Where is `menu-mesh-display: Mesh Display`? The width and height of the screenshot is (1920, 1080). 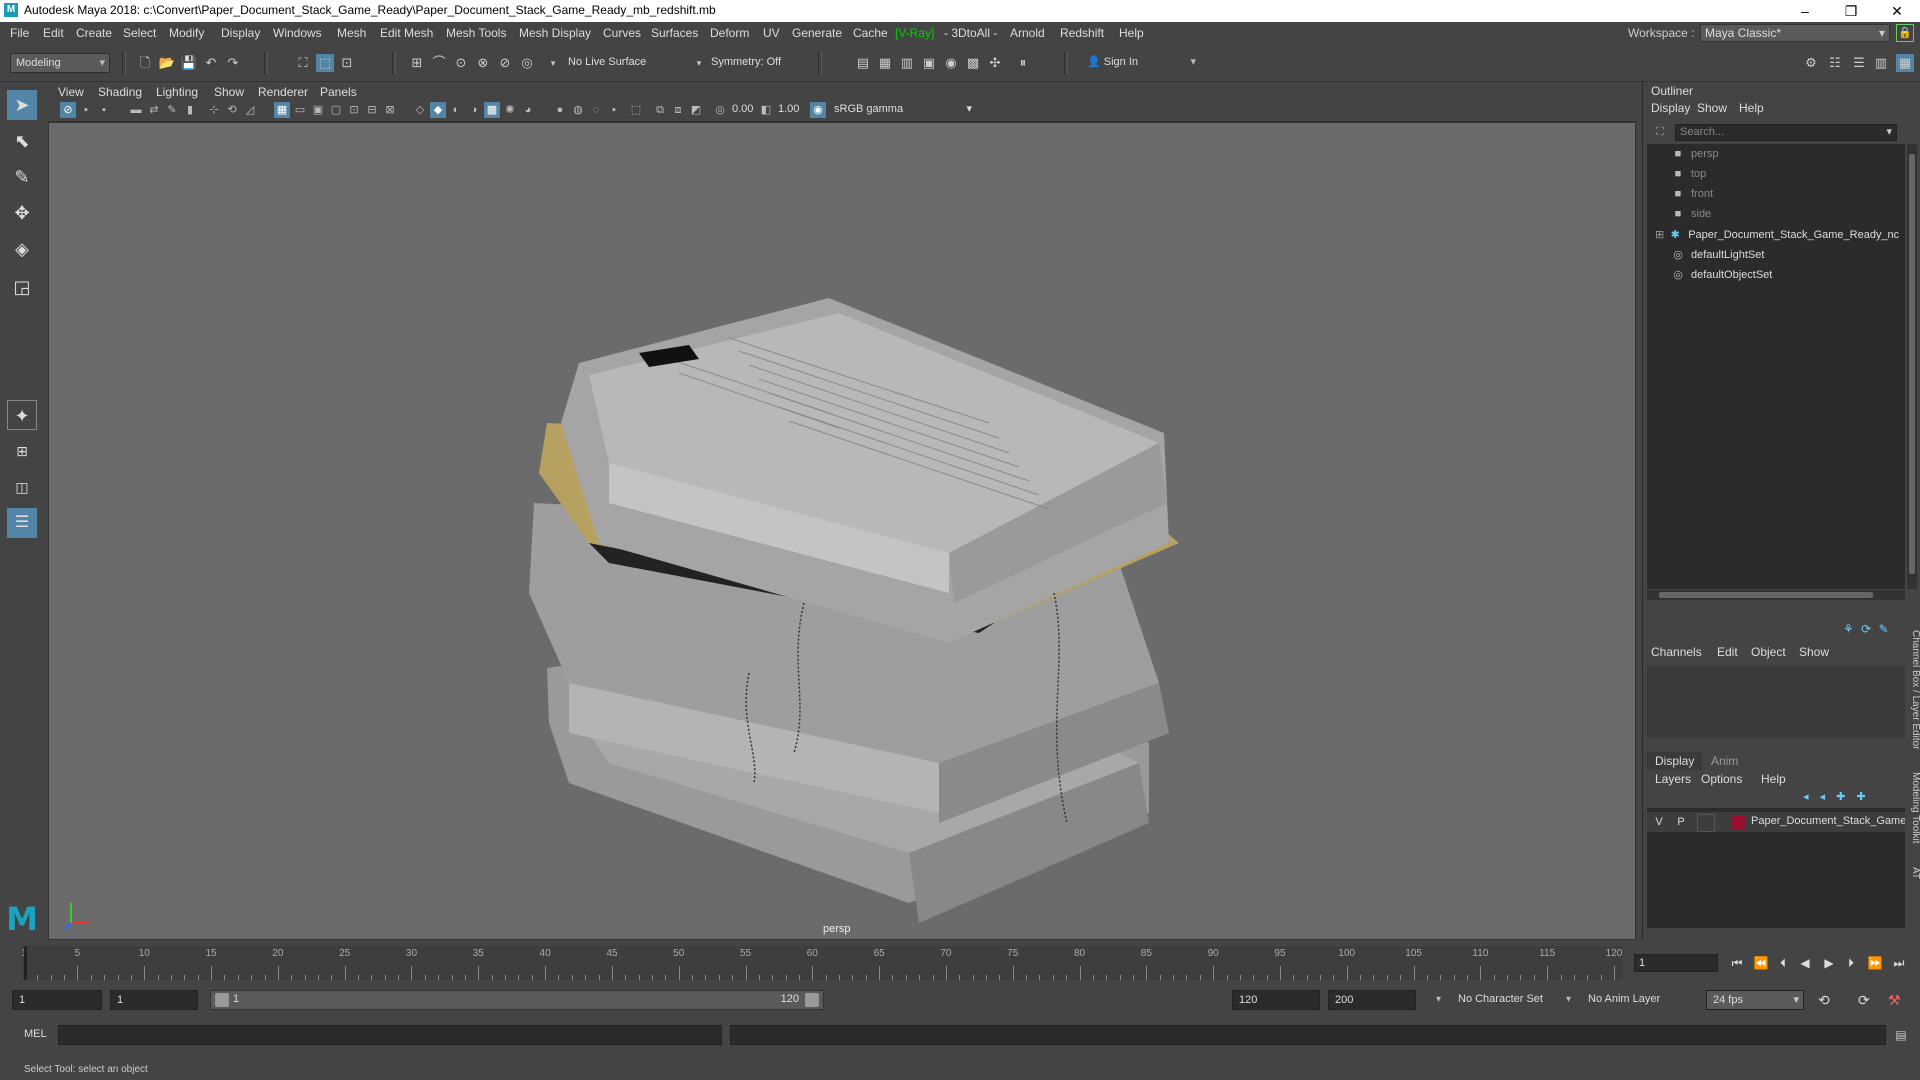
menu-mesh-display: Mesh Display is located at coordinates (555, 33).